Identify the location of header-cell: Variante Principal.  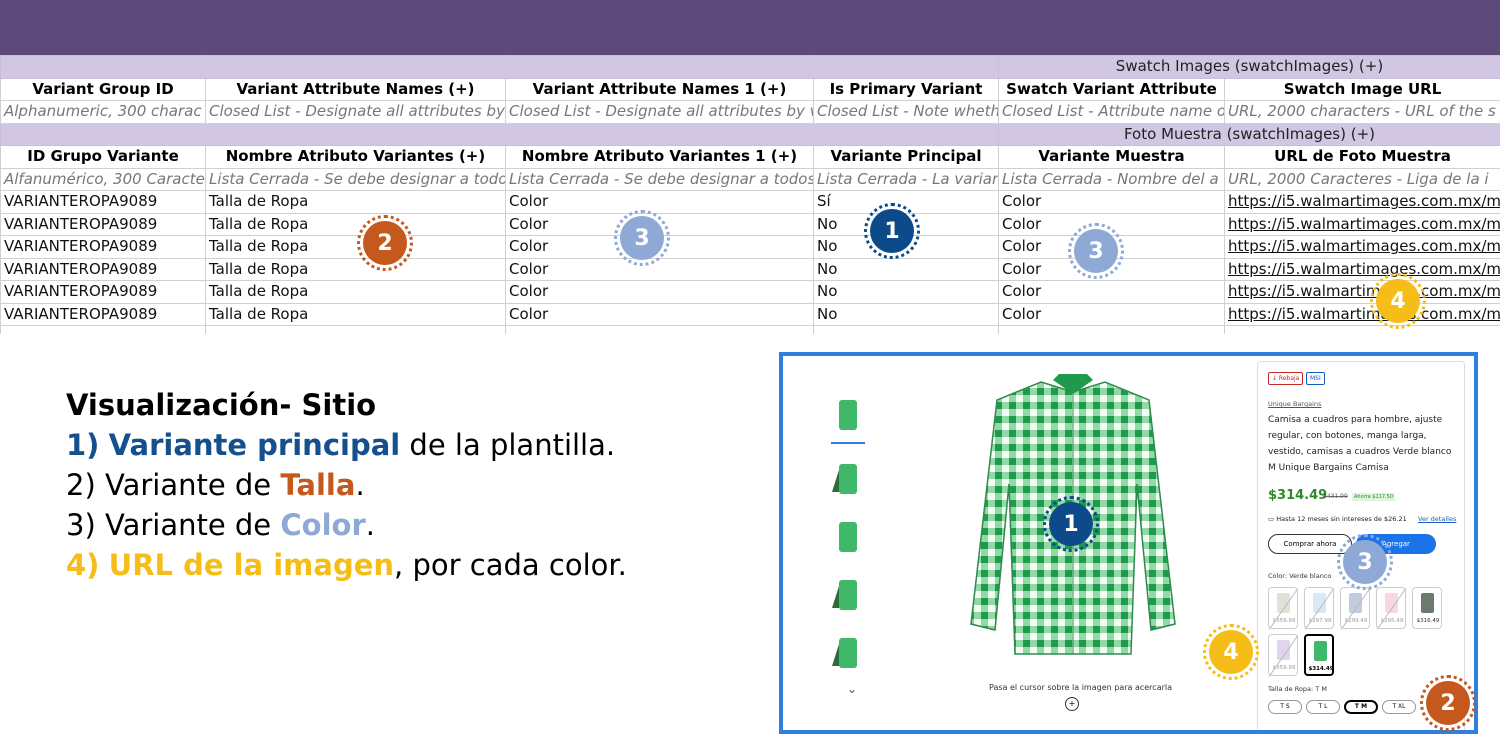
(906, 157).